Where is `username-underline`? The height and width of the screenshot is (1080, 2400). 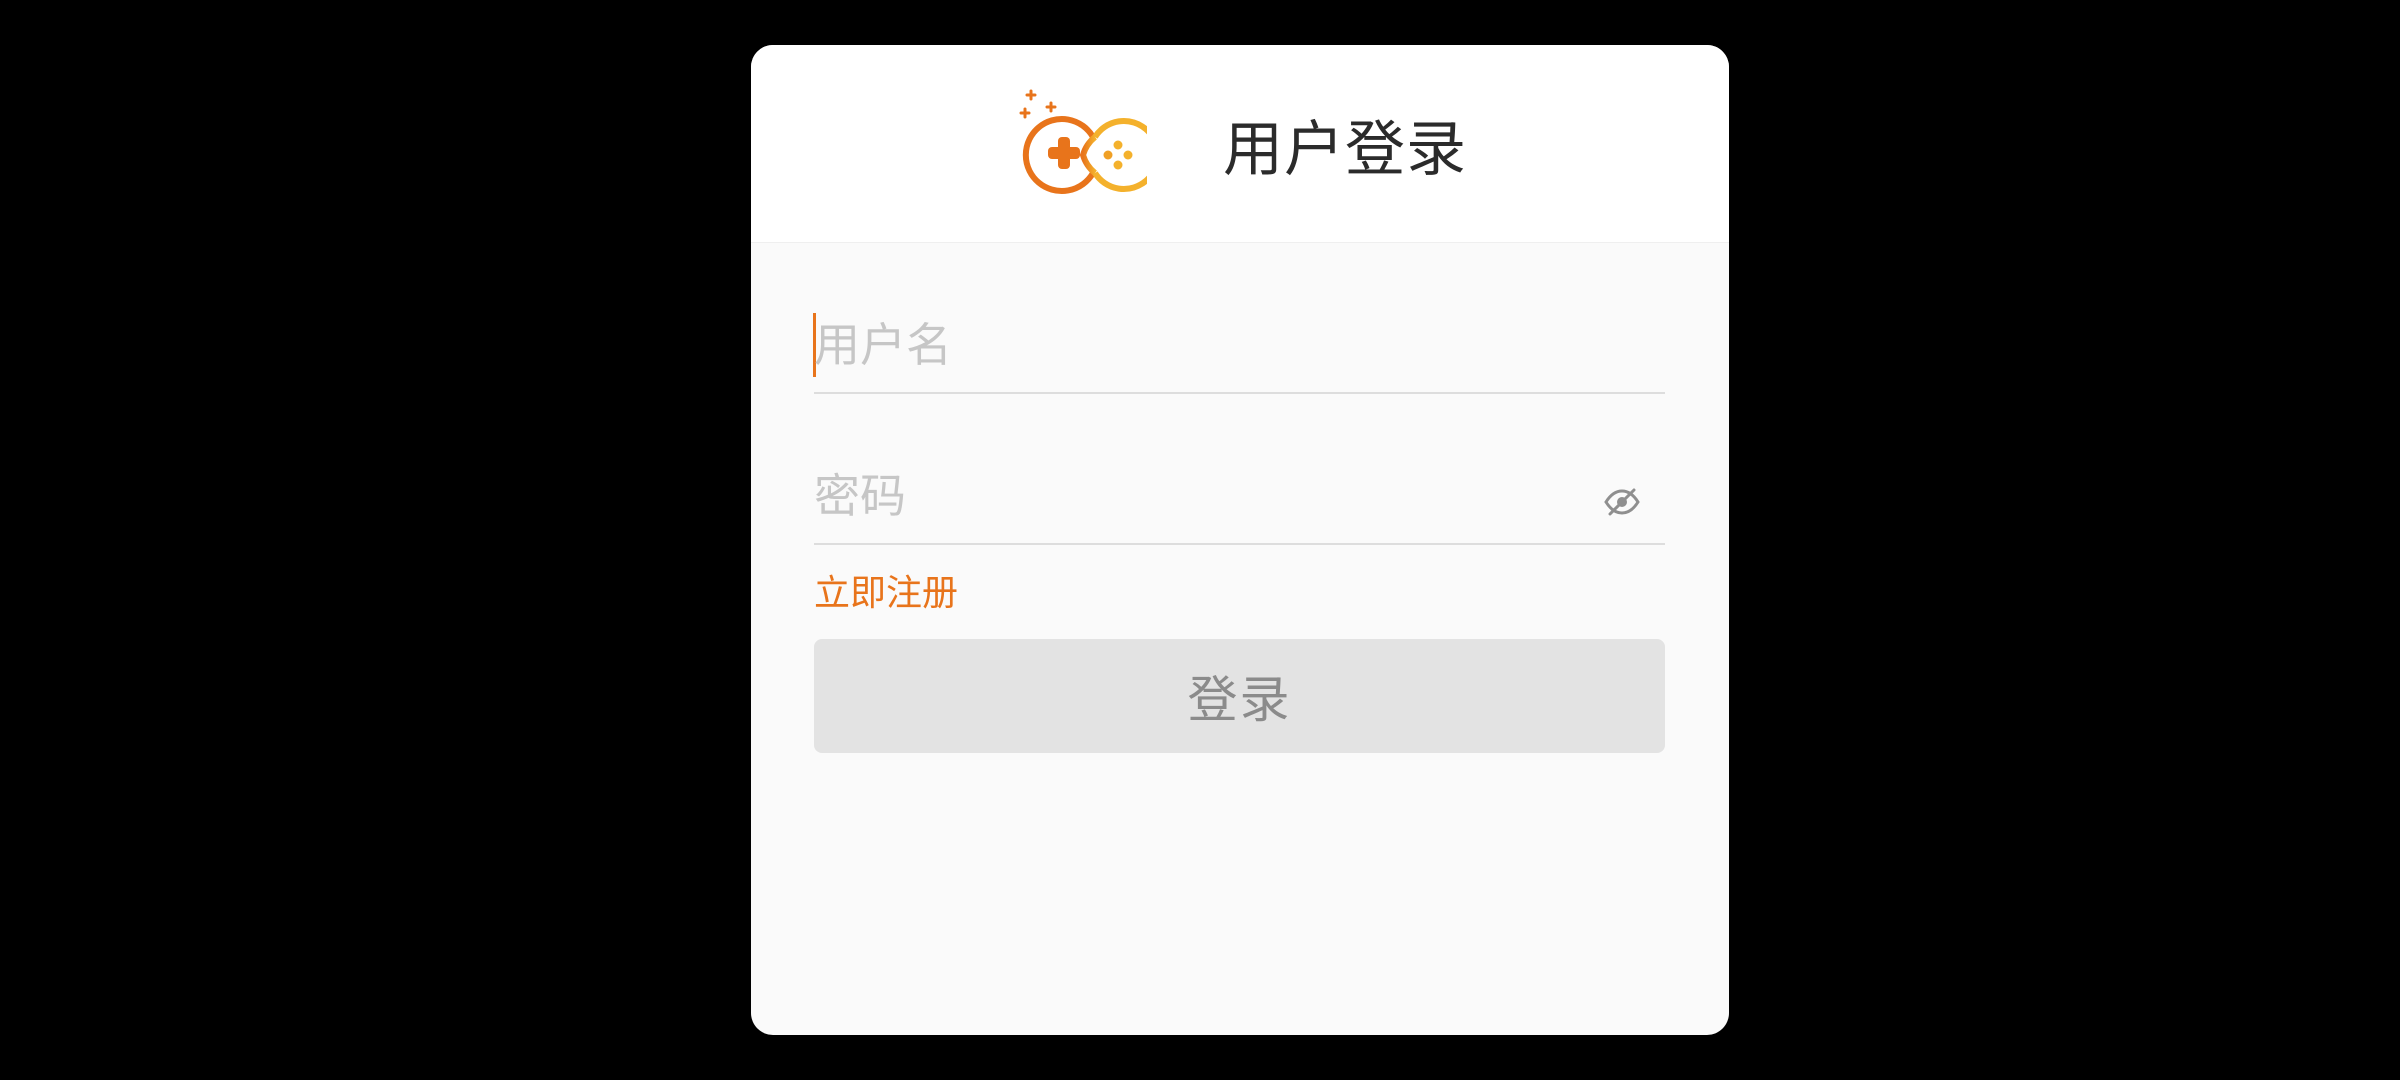 username-underline is located at coordinates (1239, 393).